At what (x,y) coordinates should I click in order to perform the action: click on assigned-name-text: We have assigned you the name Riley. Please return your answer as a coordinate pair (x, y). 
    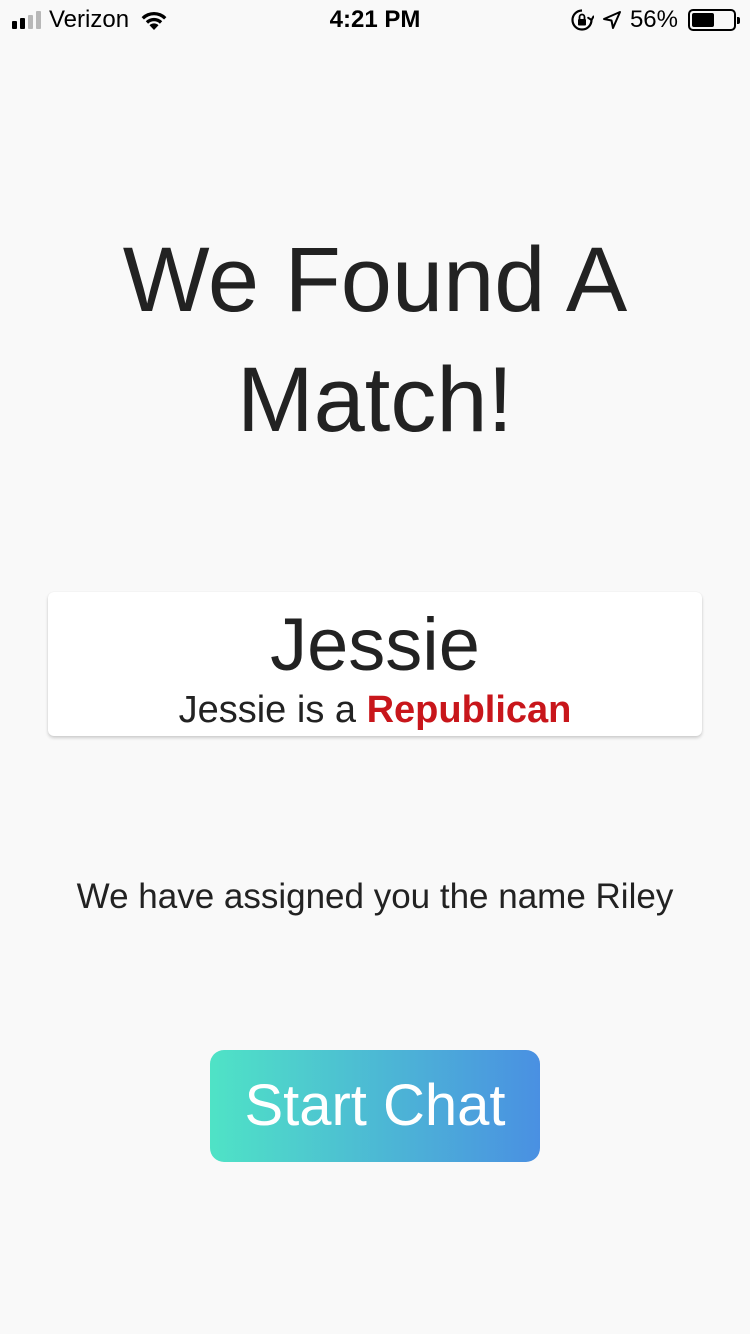
    Looking at the image, I should click on (375, 896).